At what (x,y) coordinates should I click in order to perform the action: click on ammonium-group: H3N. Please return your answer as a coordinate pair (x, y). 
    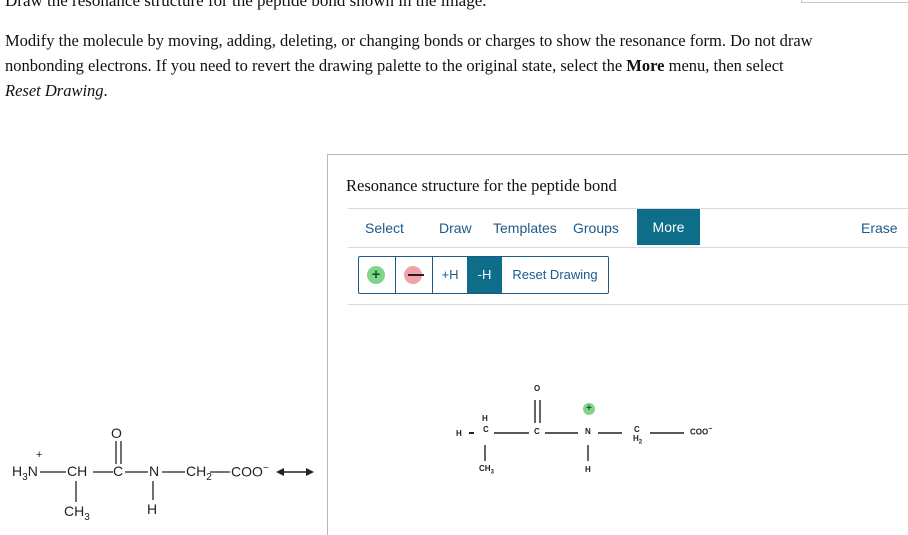
    Looking at the image, I should click on (25, 473).